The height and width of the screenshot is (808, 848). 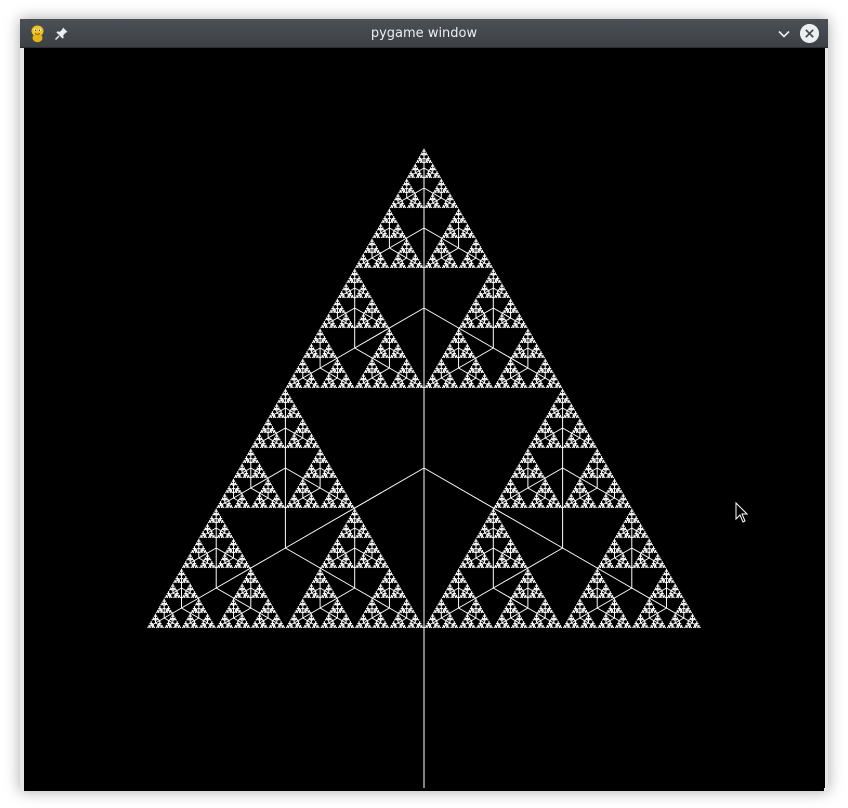 I want to click on title-bar: pygame window, so click(x=424, y=33).